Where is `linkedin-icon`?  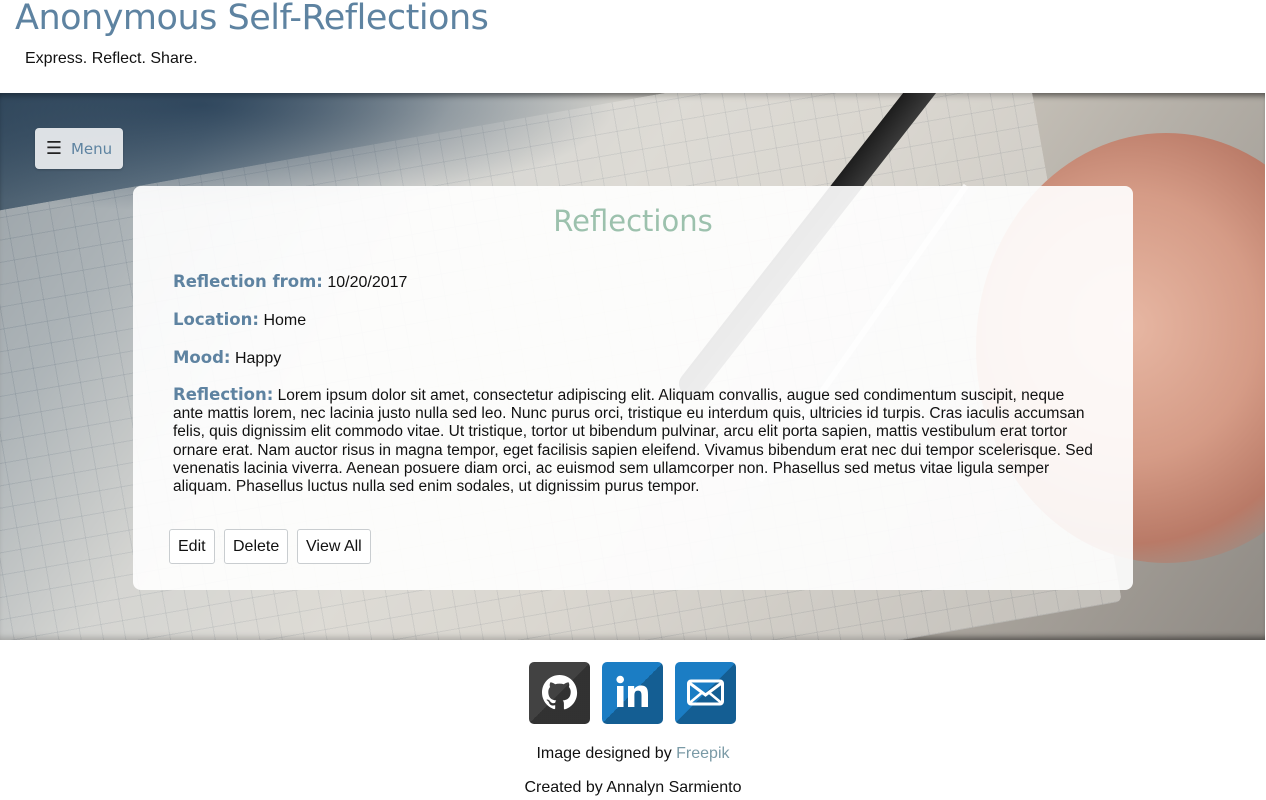
linkedin-icon is located at coordinates (632, 691).